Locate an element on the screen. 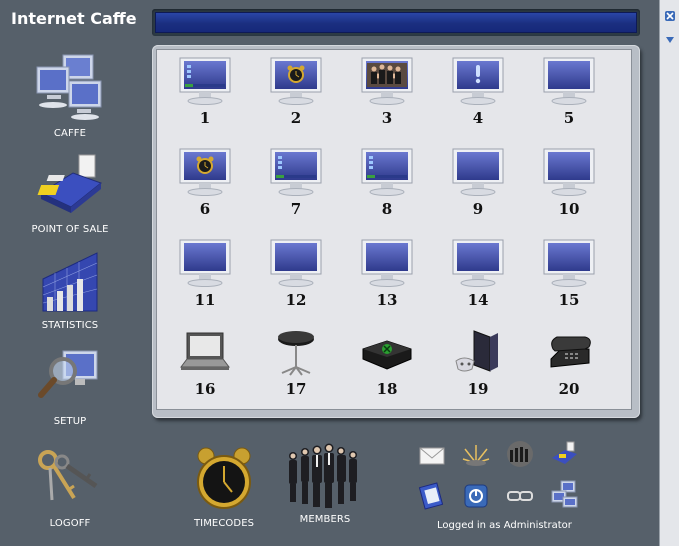  station-12: 12 is located at coordinates (296, 278).